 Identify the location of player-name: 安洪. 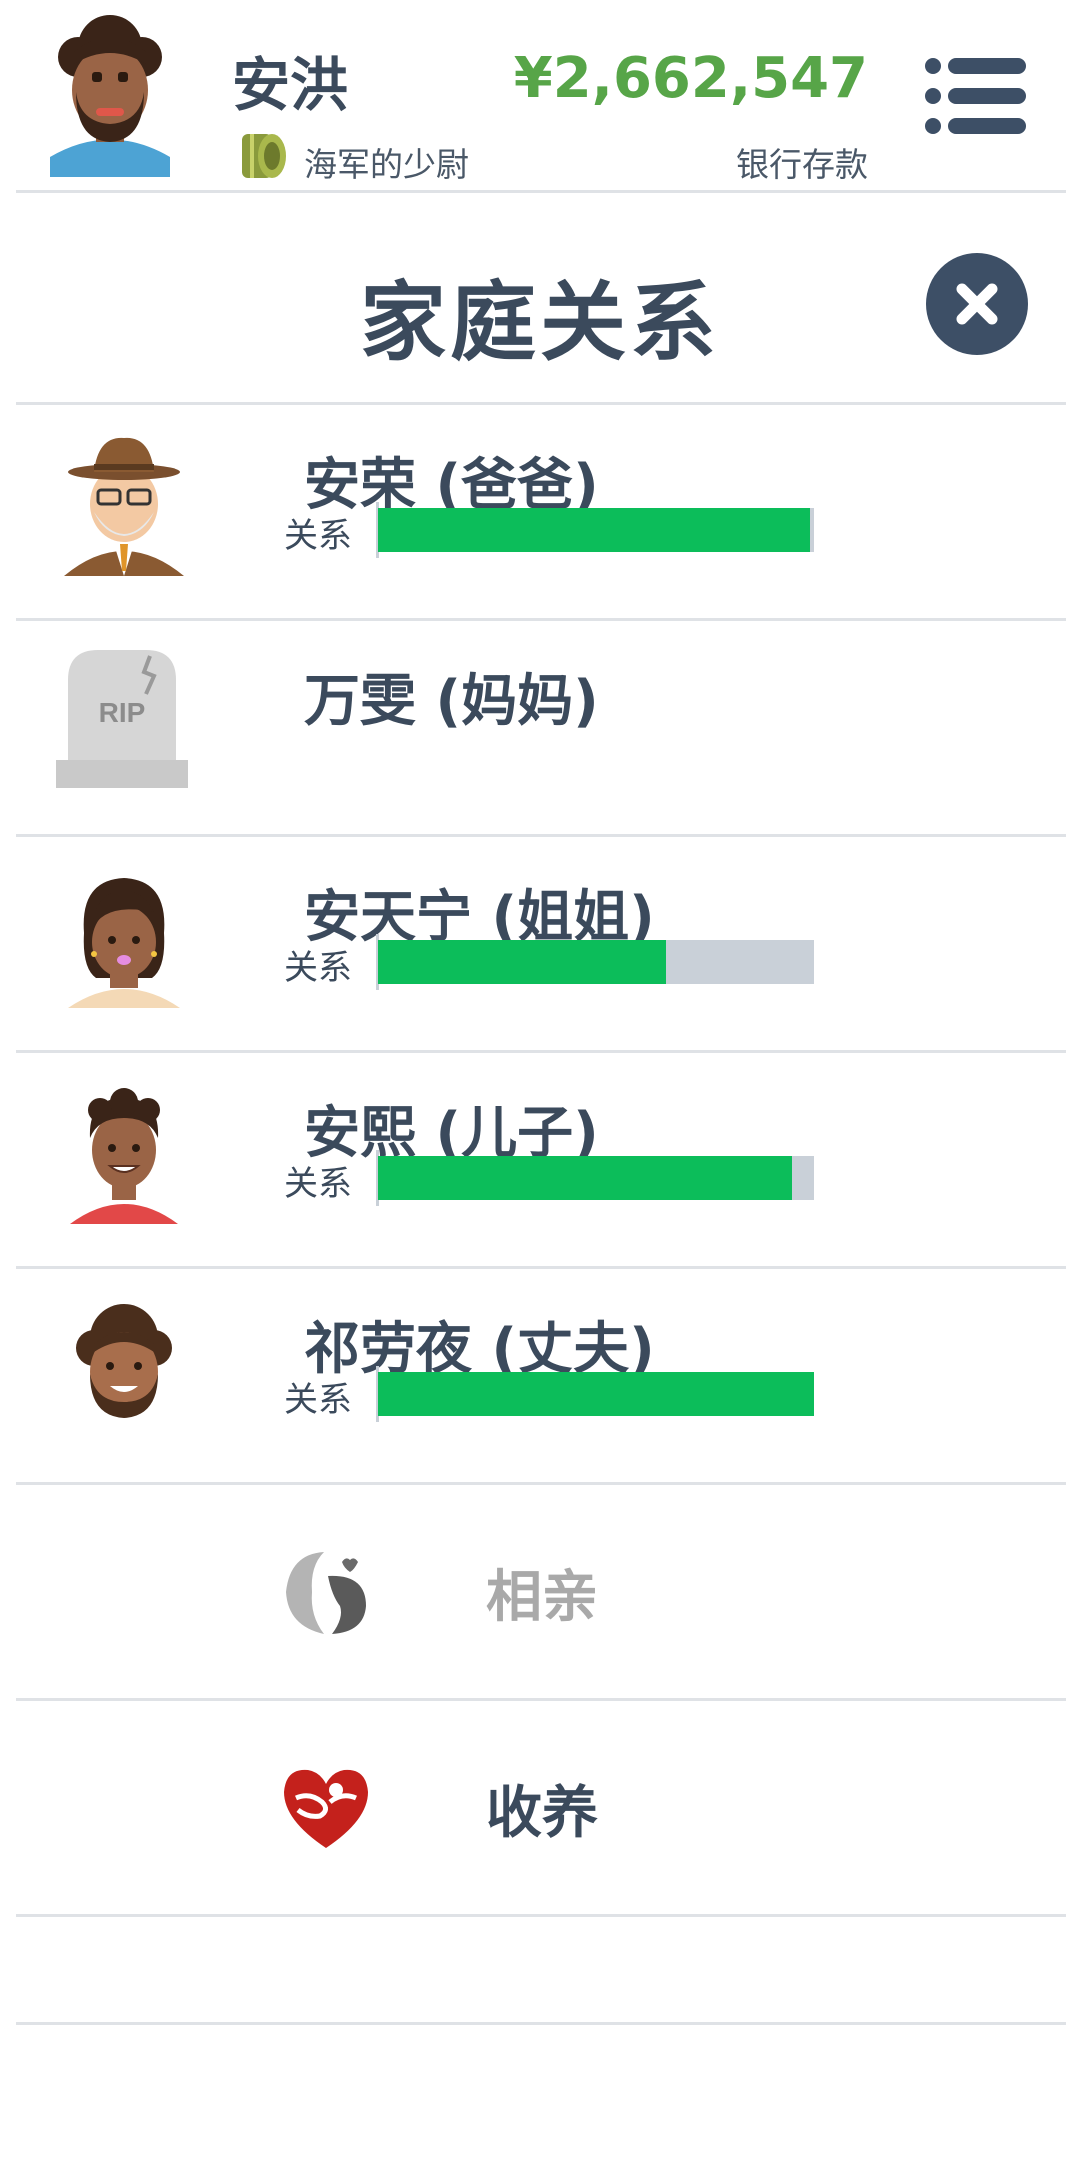
(290, 85).